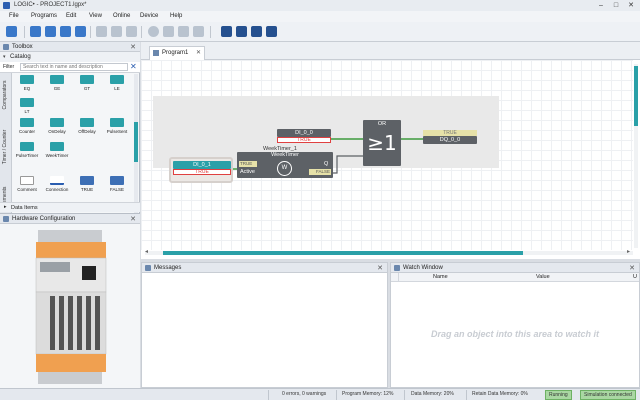 The image size is (640, 400). Describe the element at coordinates (380, 268) in the screenshot. I see `close-messages-icon: ✕` at that location.